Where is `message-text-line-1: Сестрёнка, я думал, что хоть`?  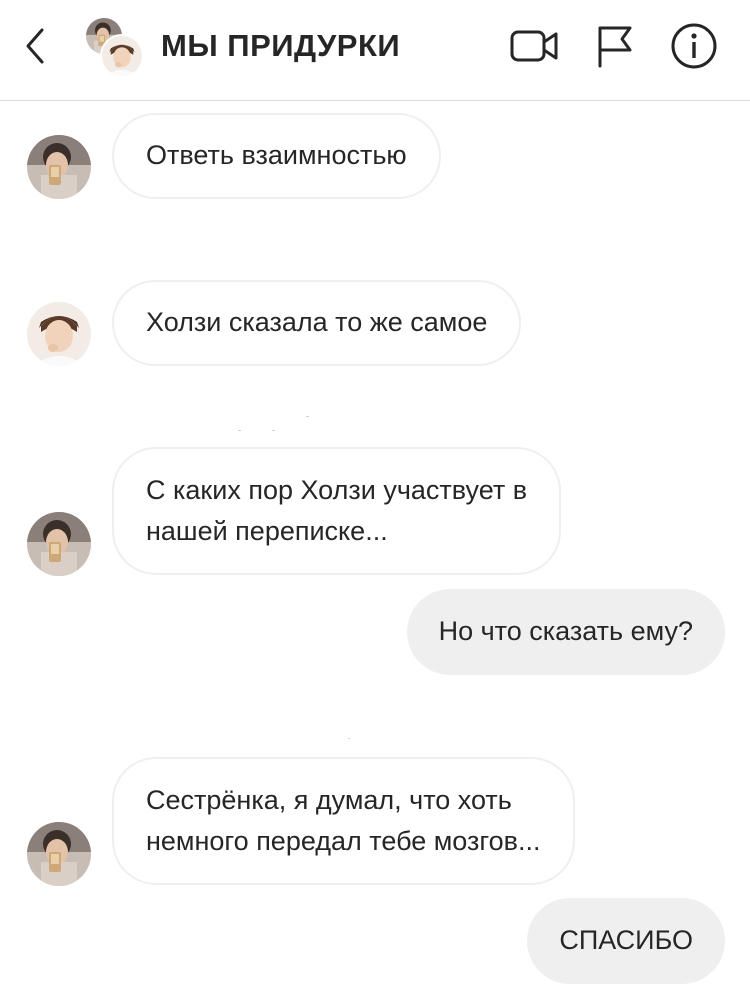
message-text-line-1: Сестрёнка, я думал, что хоть is located at coordinates (329, 800).